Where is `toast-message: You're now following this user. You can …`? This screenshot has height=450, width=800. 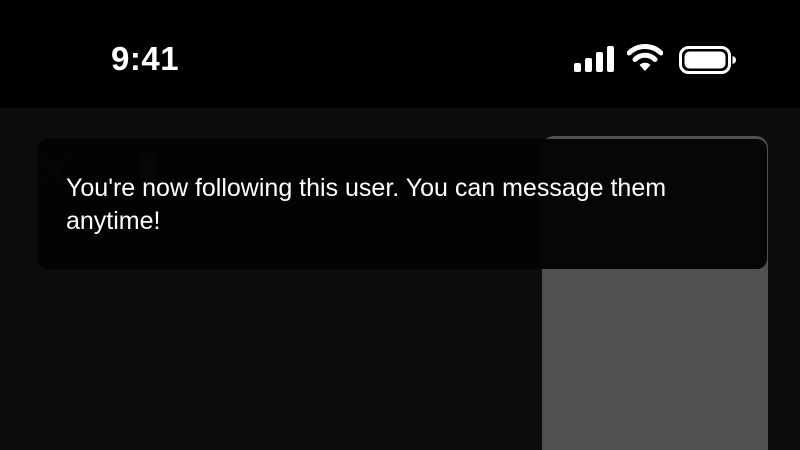
toast-message: You're now following this user. You can … is located at coordinates (366, 204).